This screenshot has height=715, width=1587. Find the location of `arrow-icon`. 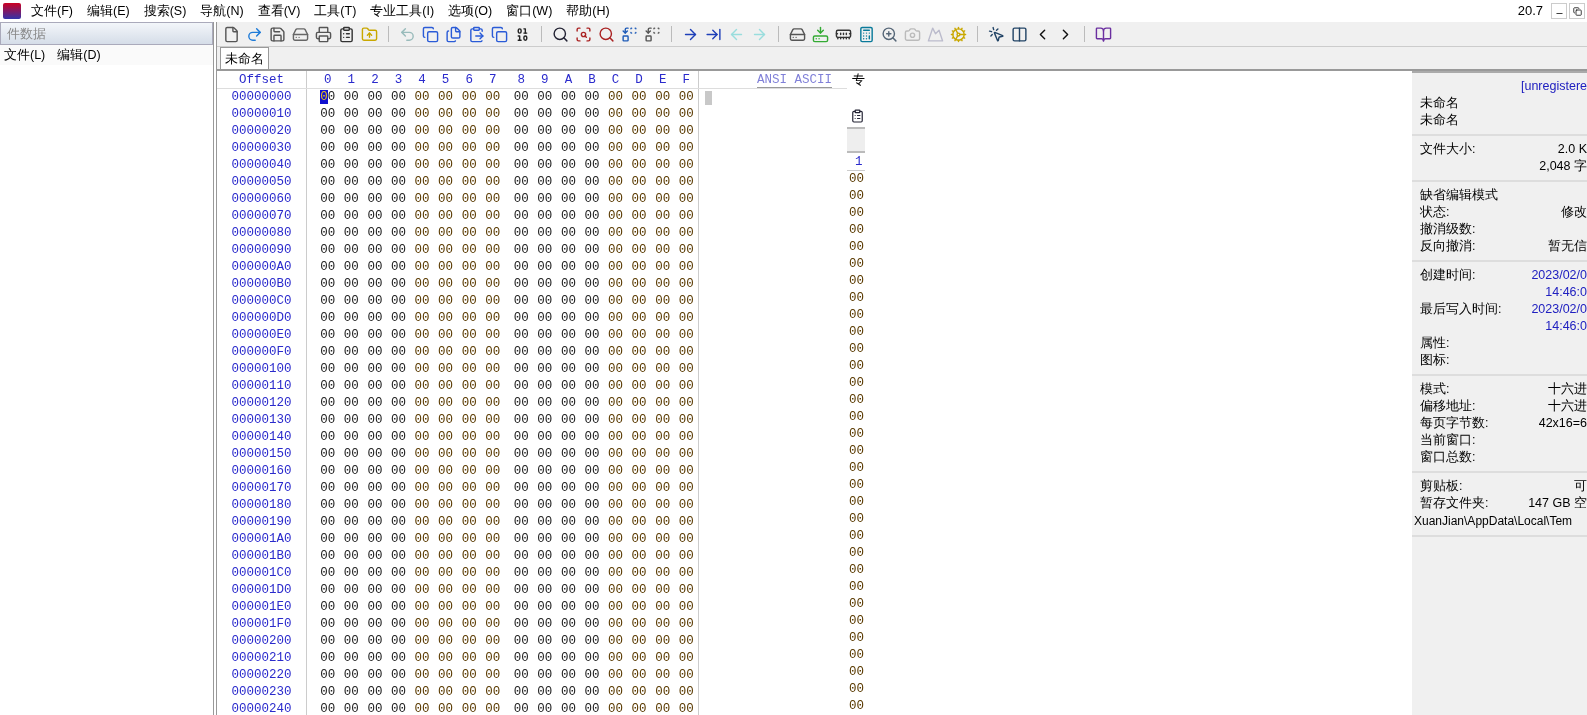

arrow-icon is located at coordinates (254, 34).